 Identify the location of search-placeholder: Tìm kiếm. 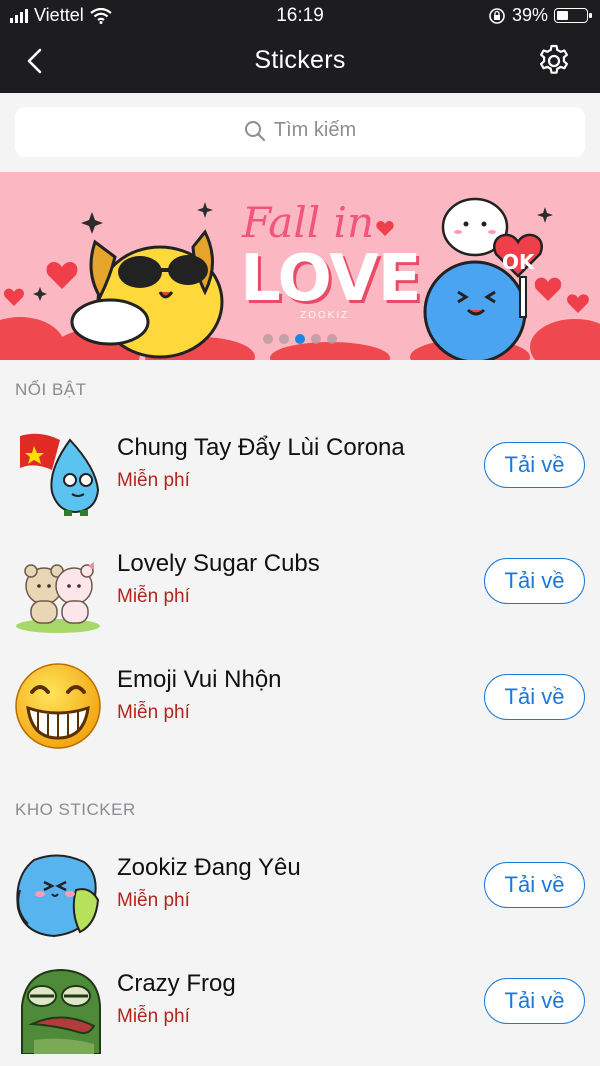
(315, 130).